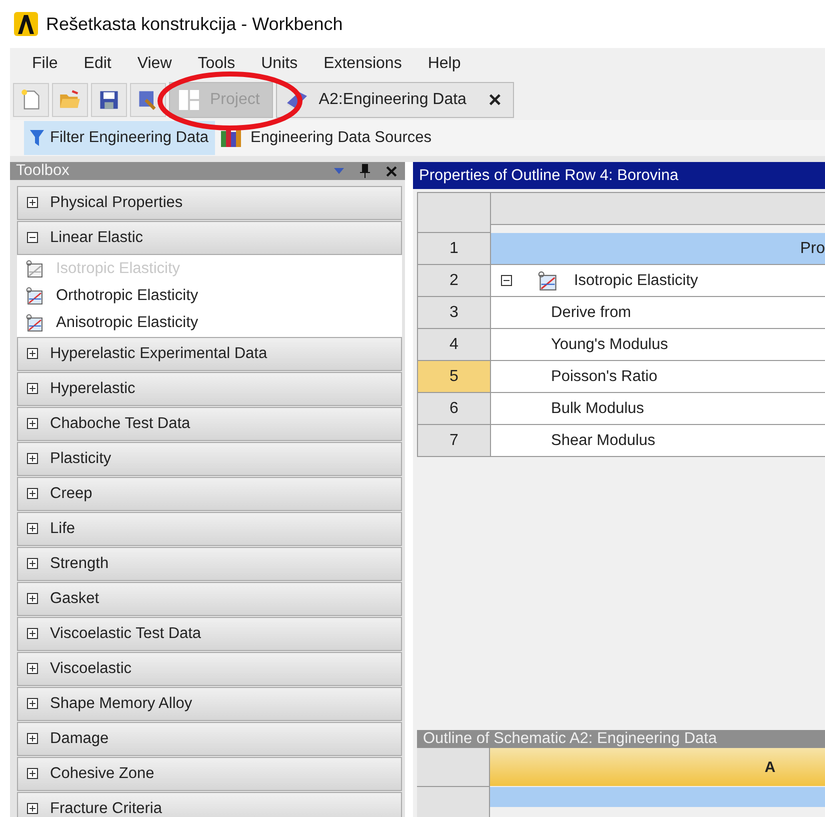 This screenshot has width=825, height=817. I want to click on new-file-icon, so click(31, 100).